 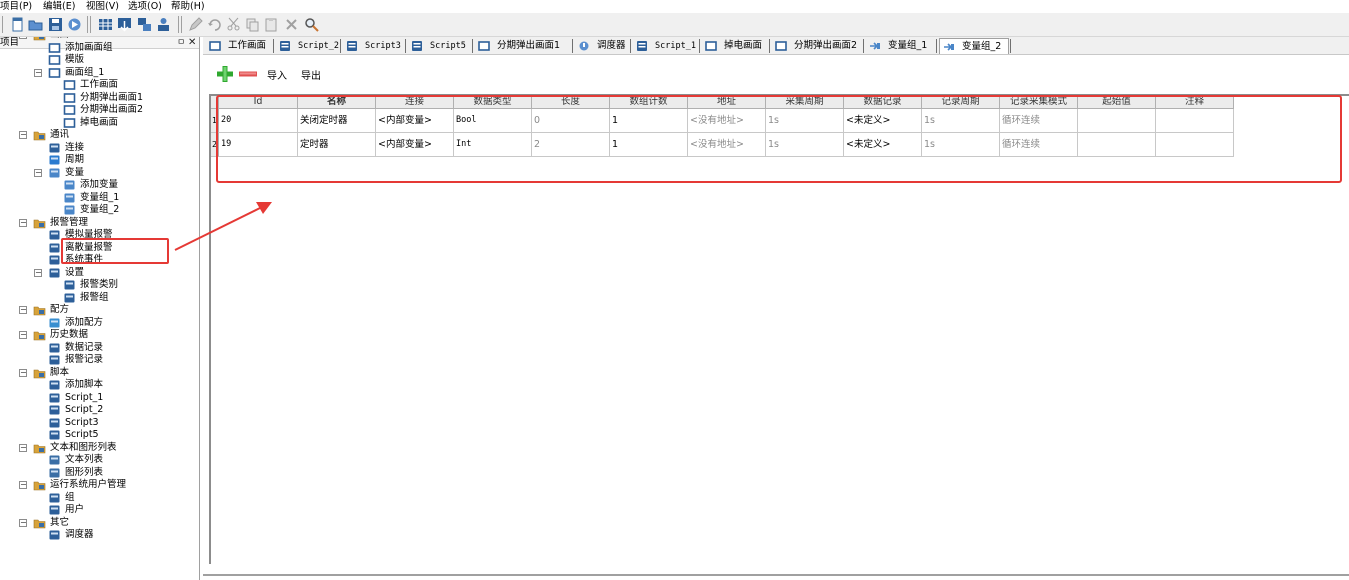 I want to click on tree-item: 连接, so click(x=99, y=148).